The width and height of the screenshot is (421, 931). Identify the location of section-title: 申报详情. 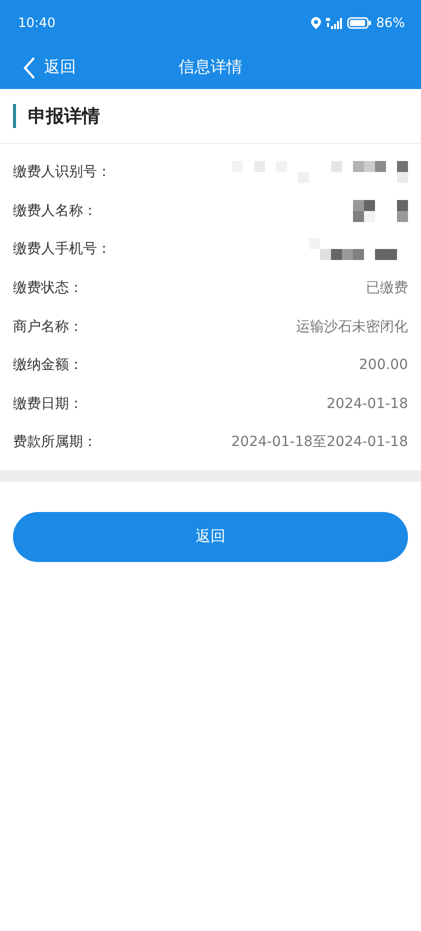
(64, 116).